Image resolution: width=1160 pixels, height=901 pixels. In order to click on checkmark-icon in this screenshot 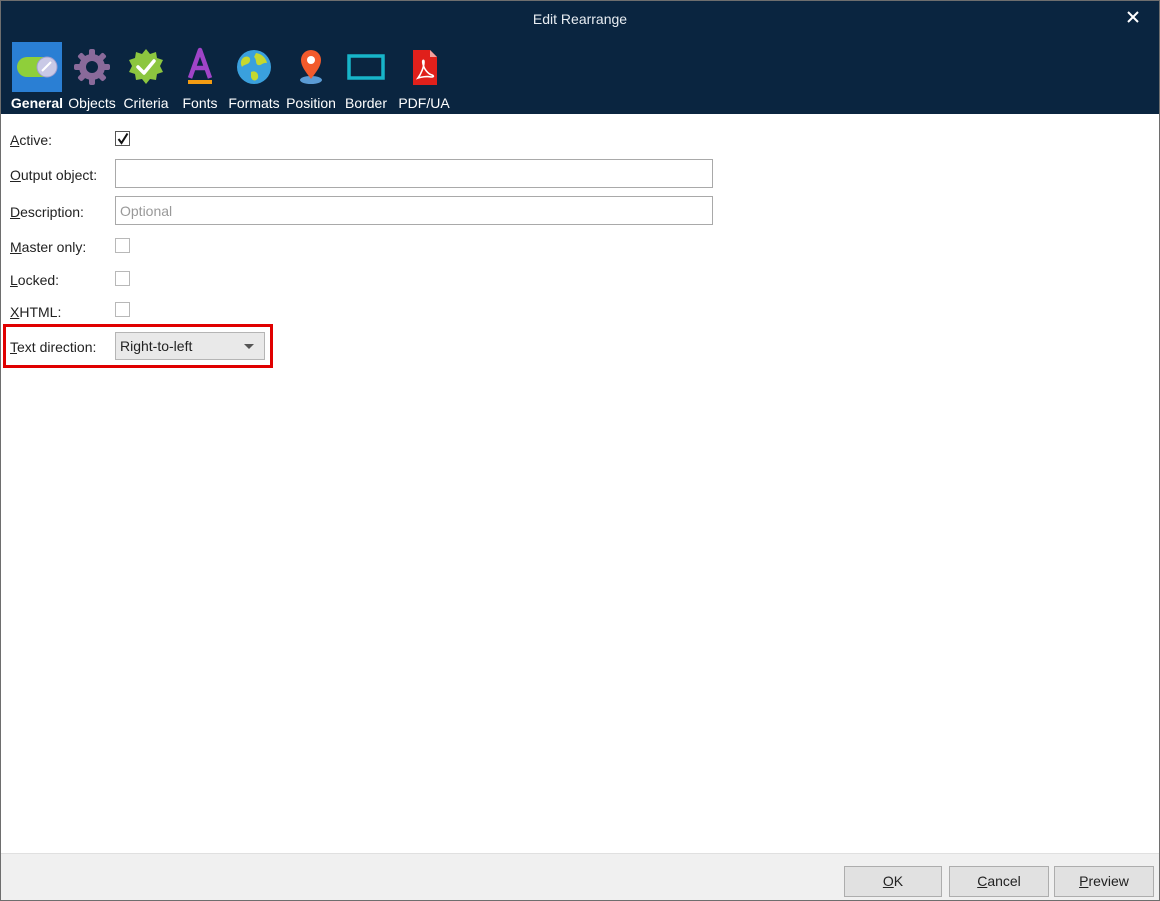, I will do `click(123, 138)`.